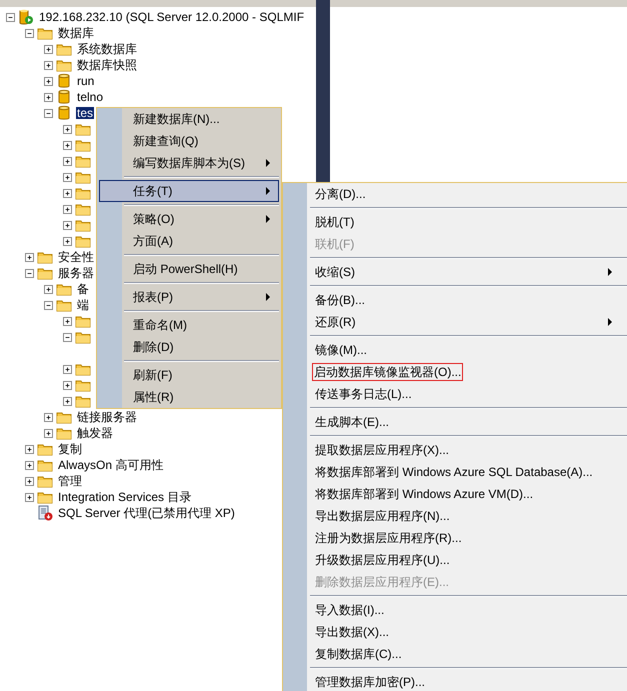 The height and width of the screenshot is (691, 627). Describe the element at coordinates (189, 219) in the screenshot. I see `menu-item: 策略(O)` at that location.